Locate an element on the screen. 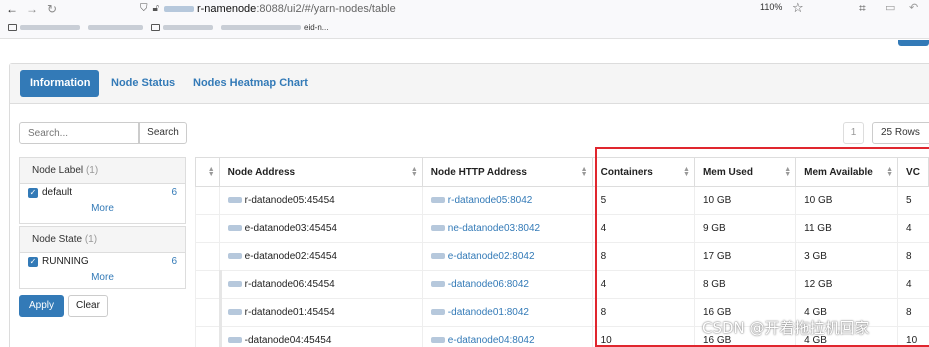 Image resolution: width=929 pixels, height=347 pixels. vcores-cell: 5 is located at coordinates (913, 200).